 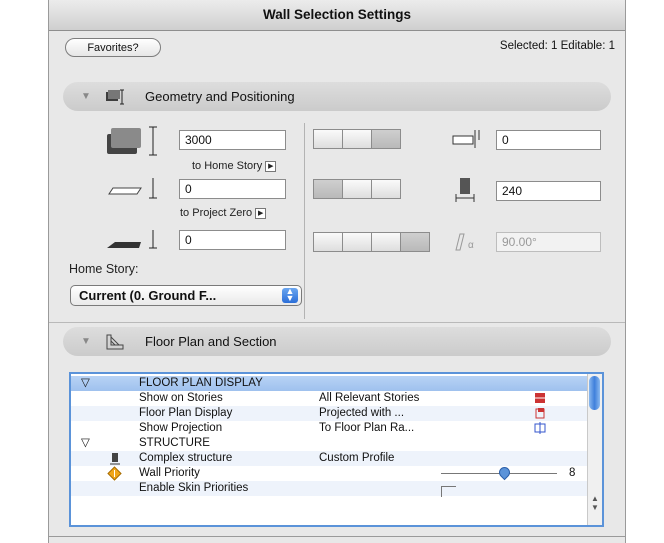 I want to click on reference-line-selector, so click(x=357, y=140).